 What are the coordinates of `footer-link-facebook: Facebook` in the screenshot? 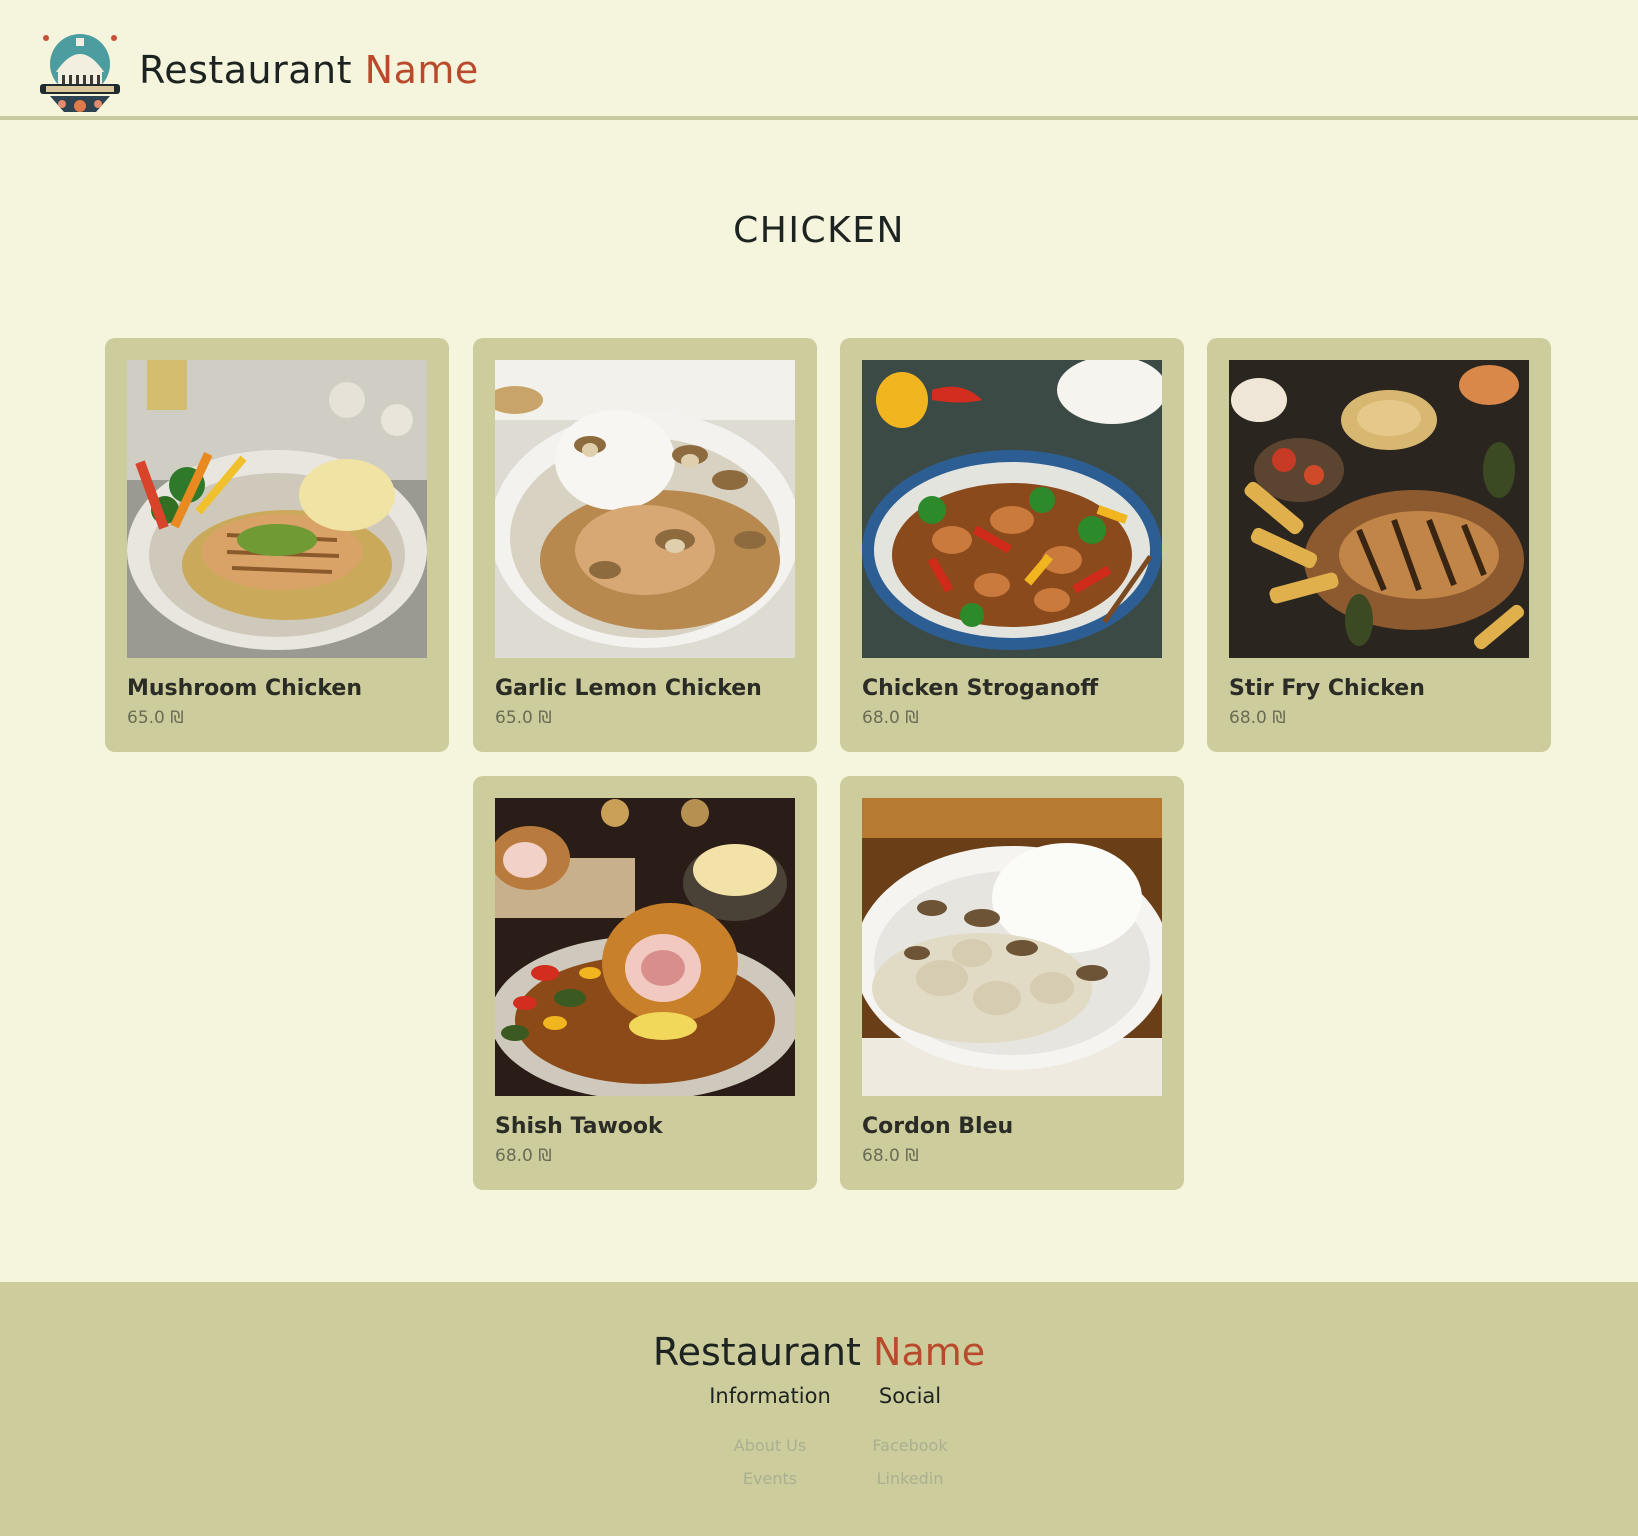 It's located at (910, 1445).